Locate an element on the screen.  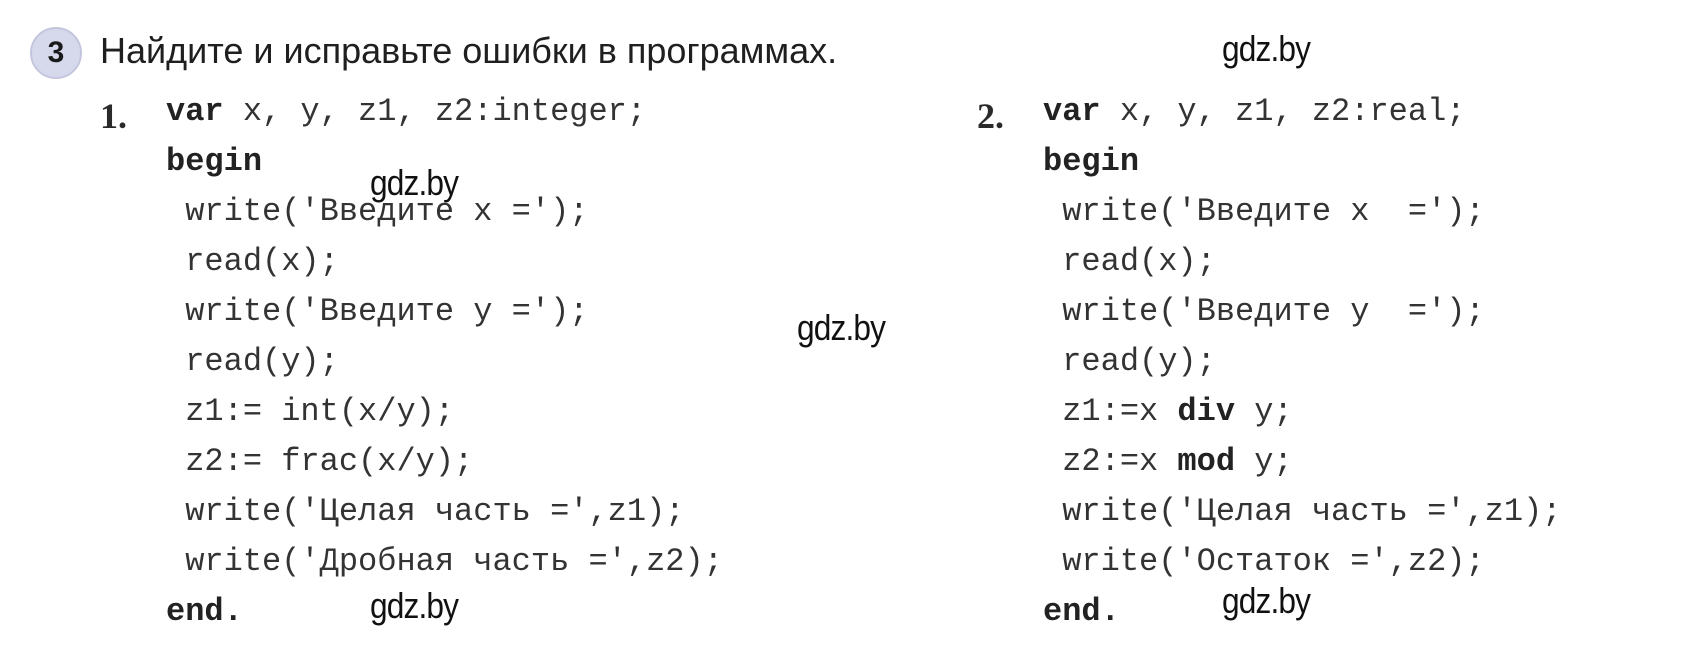
code-line: z1:= int(x/y); is located at coordinates (310, 412).